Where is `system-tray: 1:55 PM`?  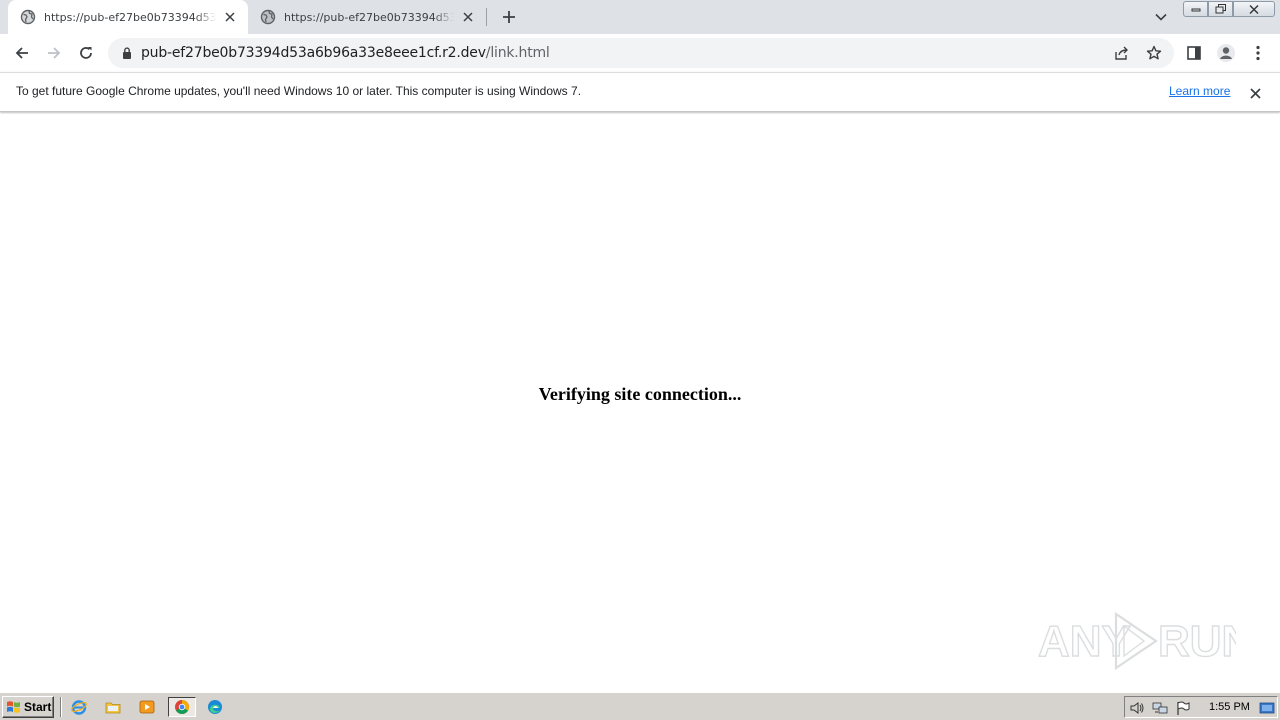
system-tray: 1:55 PM is located at coordinates (1201, 707).